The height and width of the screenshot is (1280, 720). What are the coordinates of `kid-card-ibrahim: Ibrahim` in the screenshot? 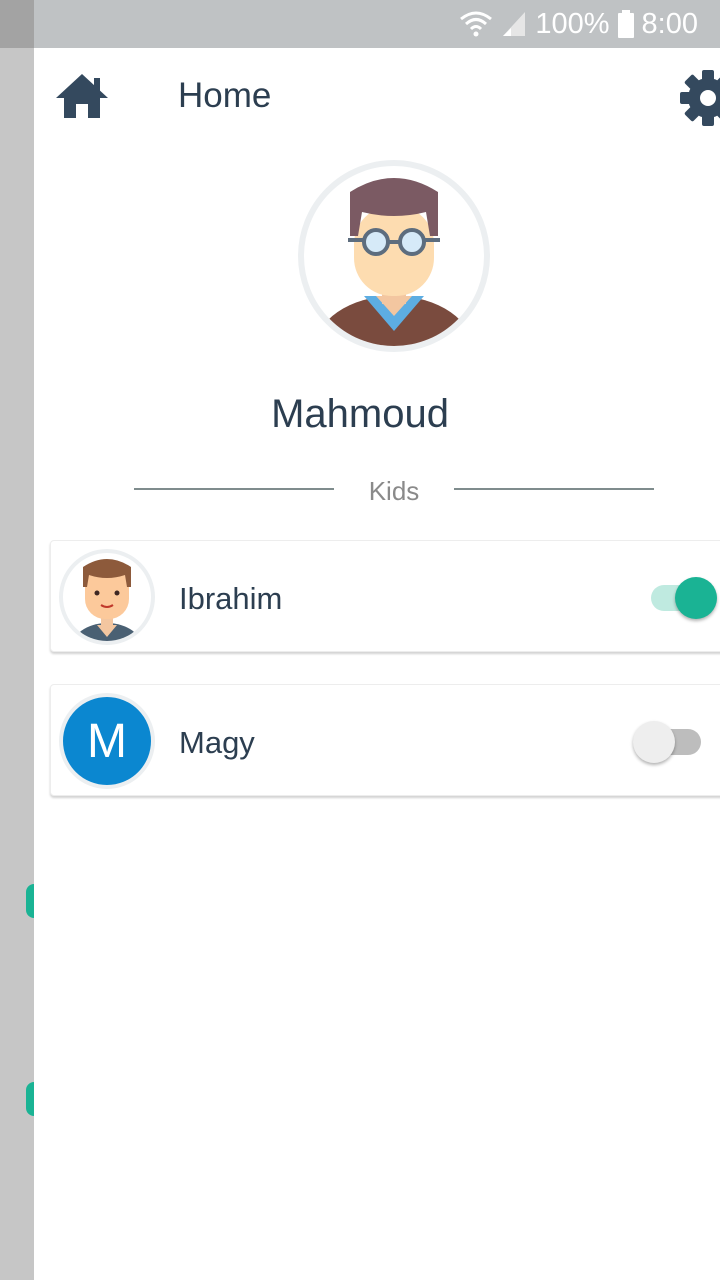 It's located at (385, 596).